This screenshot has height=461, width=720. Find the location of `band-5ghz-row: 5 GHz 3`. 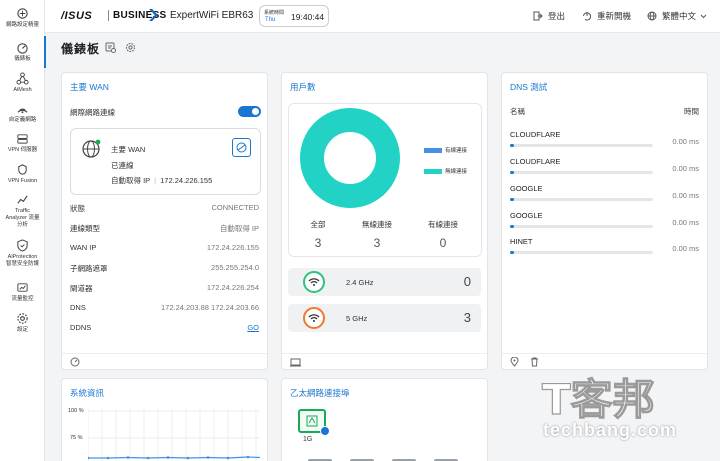

band-5ghz-row: 5 GHz 3 is located at coordinates (384, 318).